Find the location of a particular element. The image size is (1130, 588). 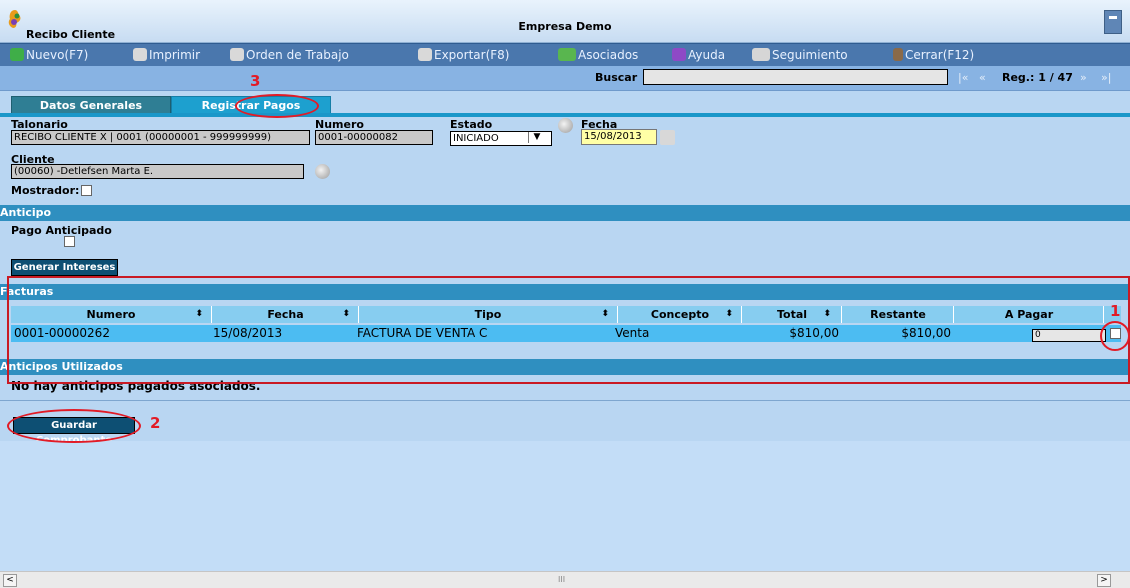

exportar-button: Exportar(F8) is located at coordinates (463, 55).